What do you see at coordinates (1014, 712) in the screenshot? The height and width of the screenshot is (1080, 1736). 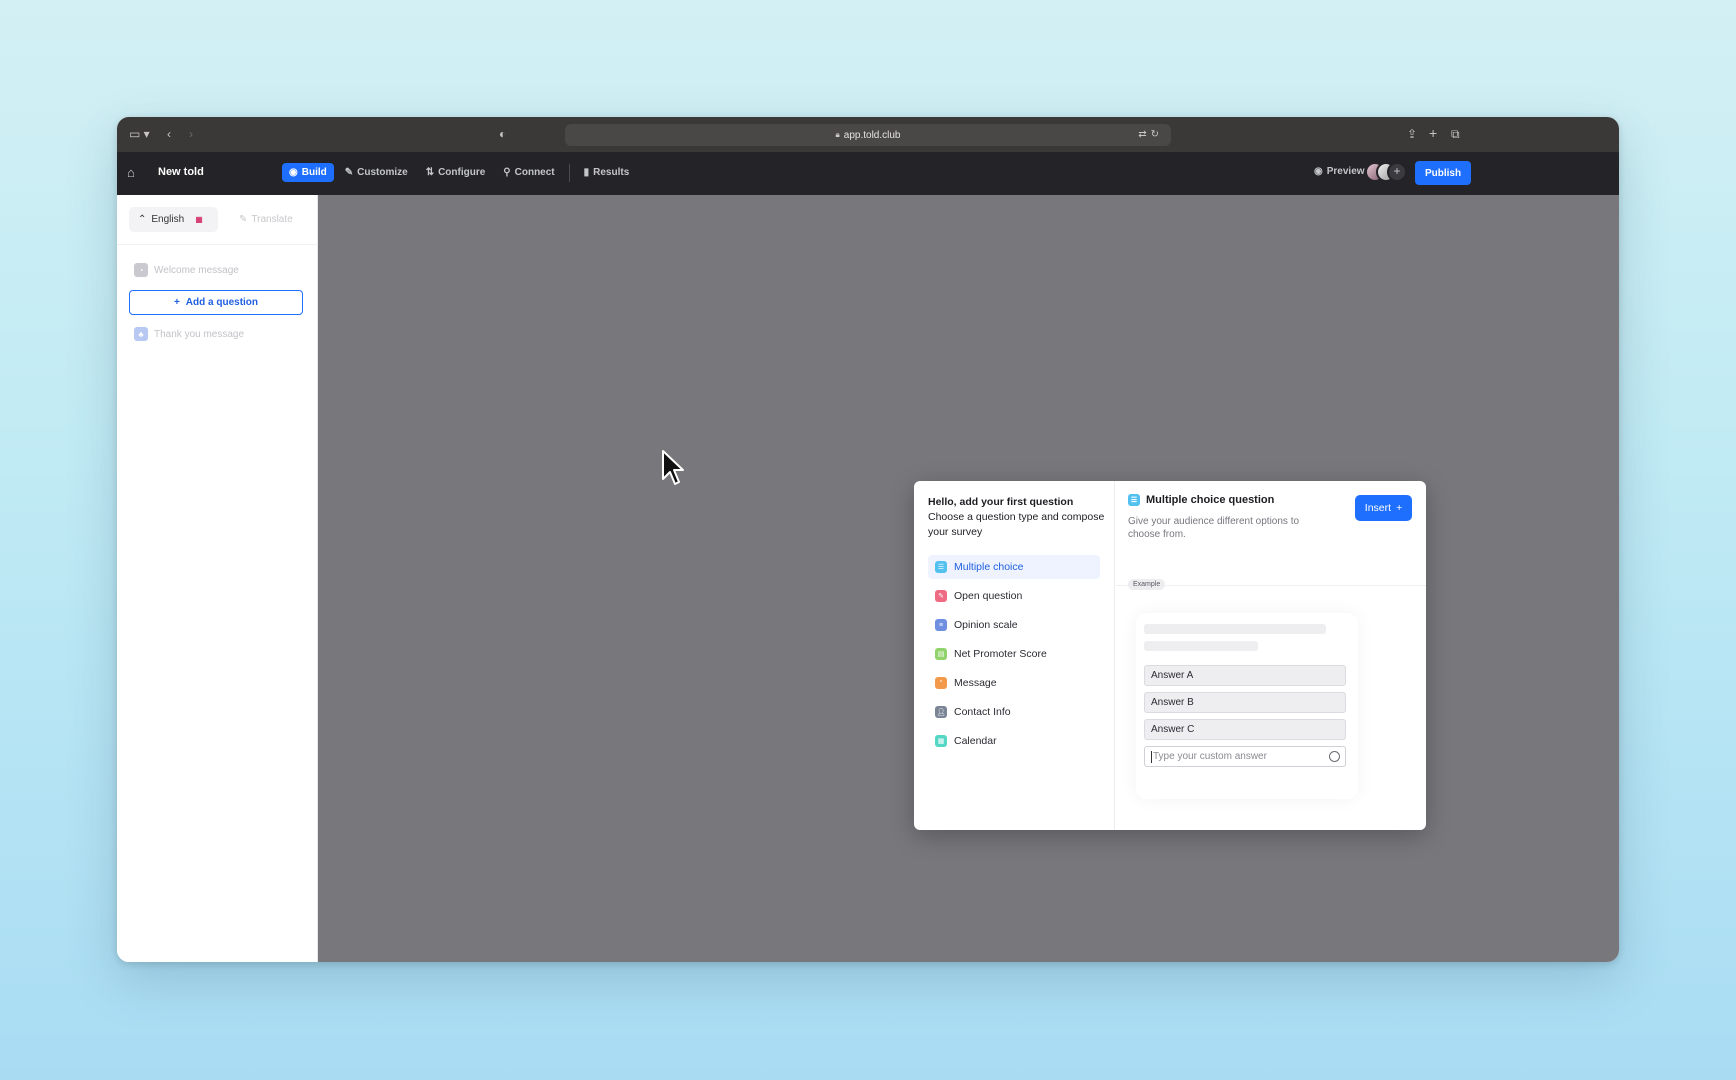 I see `qtype-contact-info: 👤︎ Contact Info` at bounding box center [1014, 712].